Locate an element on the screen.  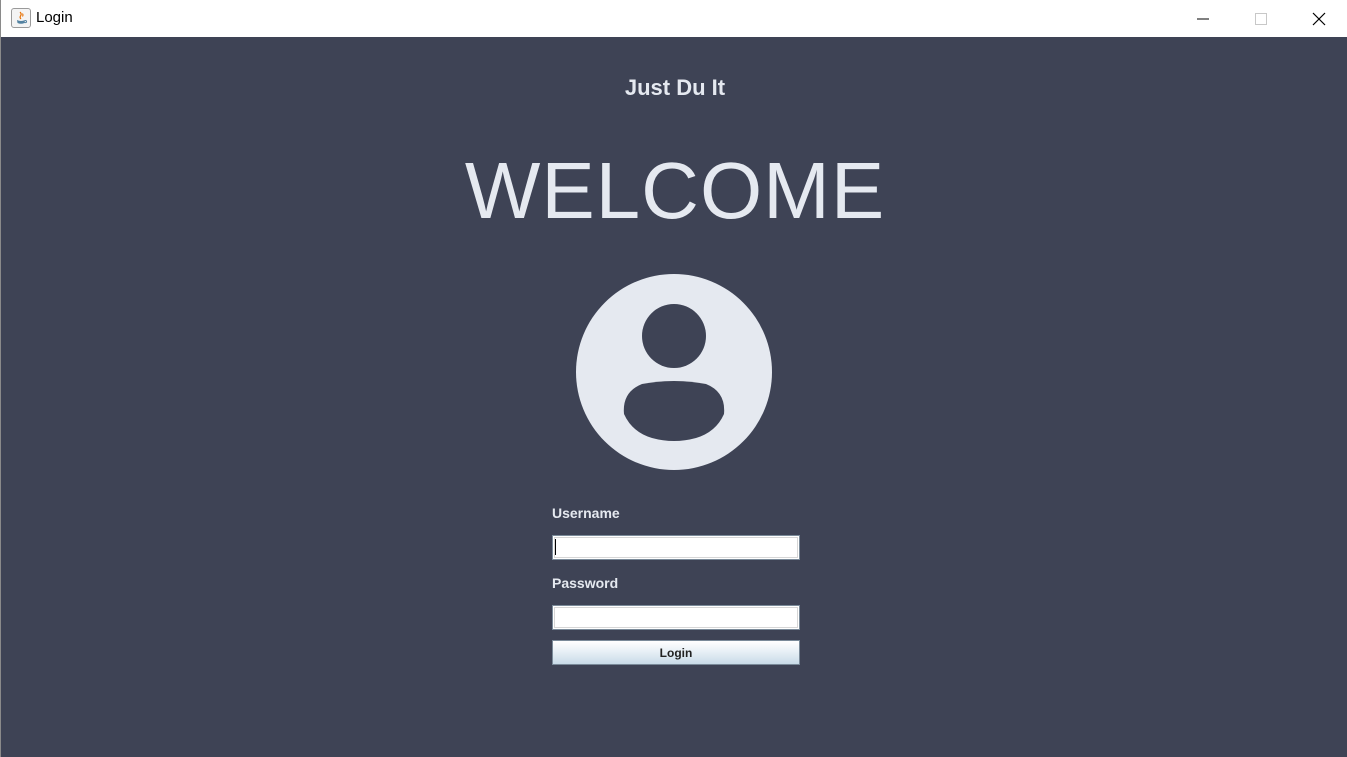
maximize-button is located at coordinates (1261, 18).